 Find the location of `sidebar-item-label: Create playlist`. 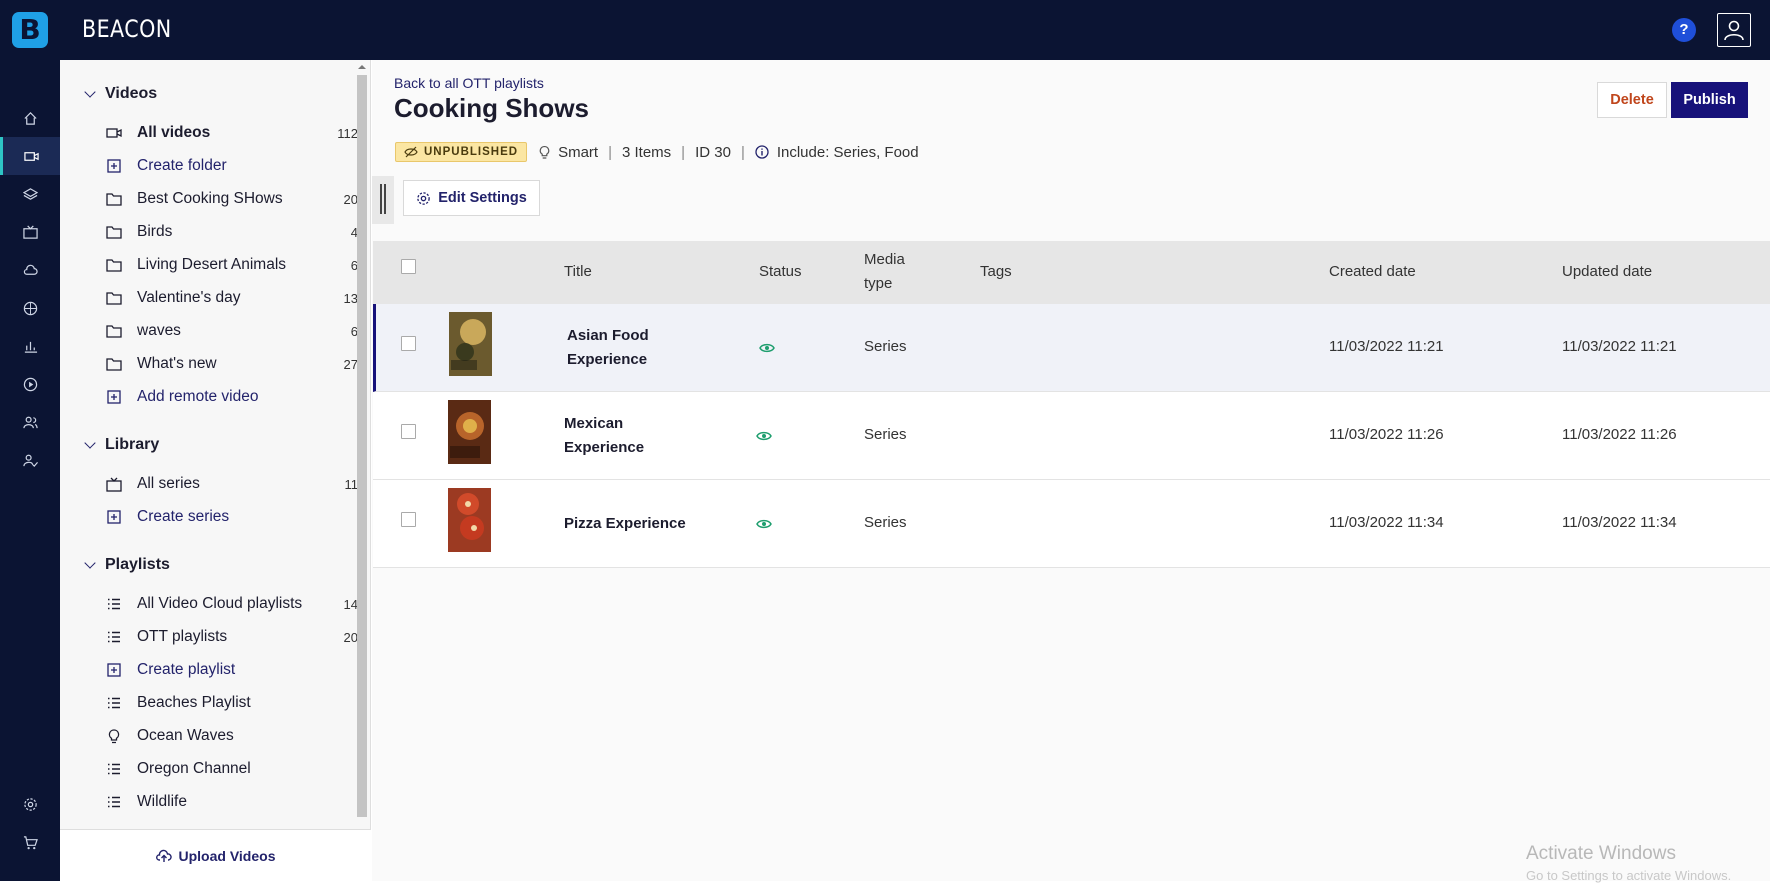

sidebar-item-label: Create playlist is located at coordinates (186, 669).